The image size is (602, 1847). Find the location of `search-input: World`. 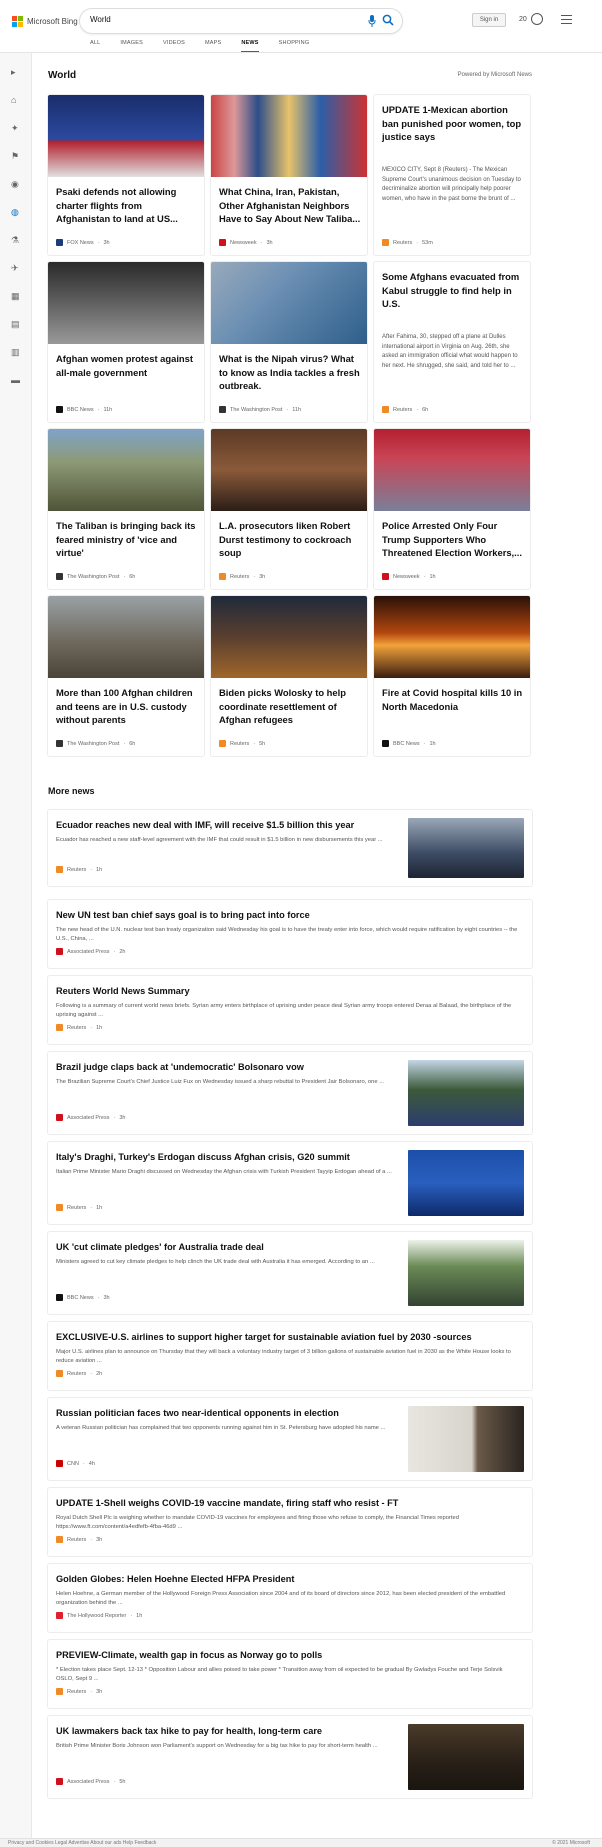

search-input: World is located at coordinates (100, 19).